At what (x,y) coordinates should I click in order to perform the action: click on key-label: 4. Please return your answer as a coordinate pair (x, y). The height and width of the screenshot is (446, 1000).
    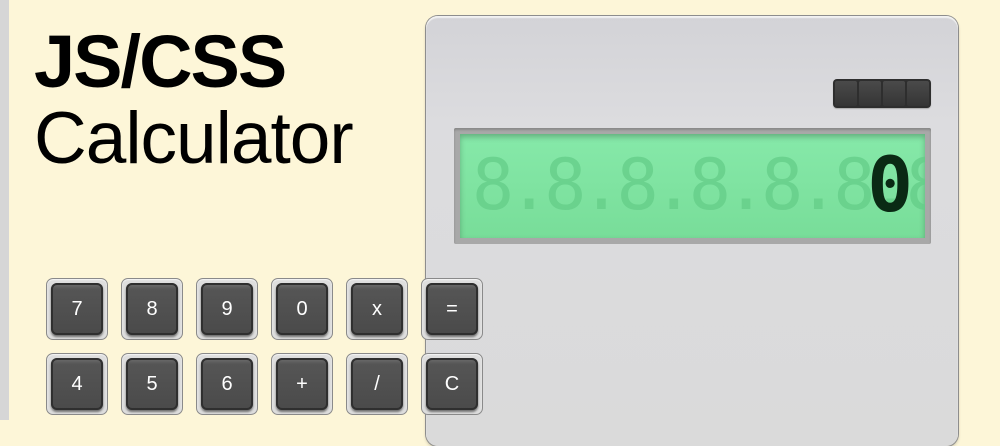
    Looking at the image, I should click on (77, 384).